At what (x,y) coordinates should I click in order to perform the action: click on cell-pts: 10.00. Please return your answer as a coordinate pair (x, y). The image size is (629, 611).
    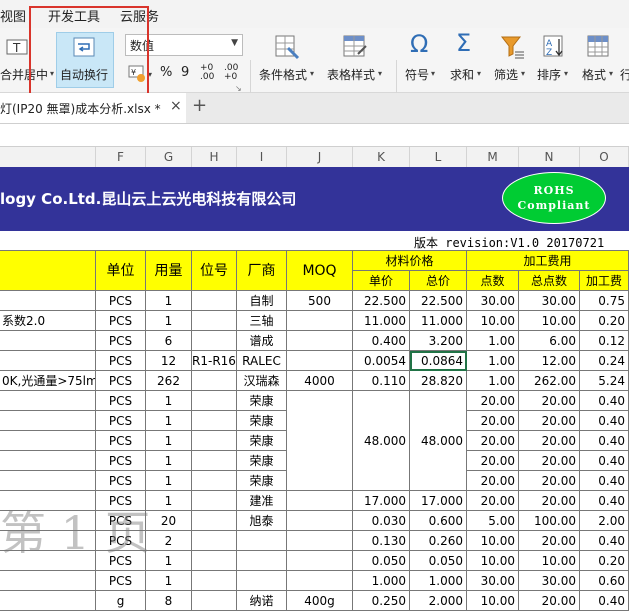
    Looking at the image, I should click on (493, 541).